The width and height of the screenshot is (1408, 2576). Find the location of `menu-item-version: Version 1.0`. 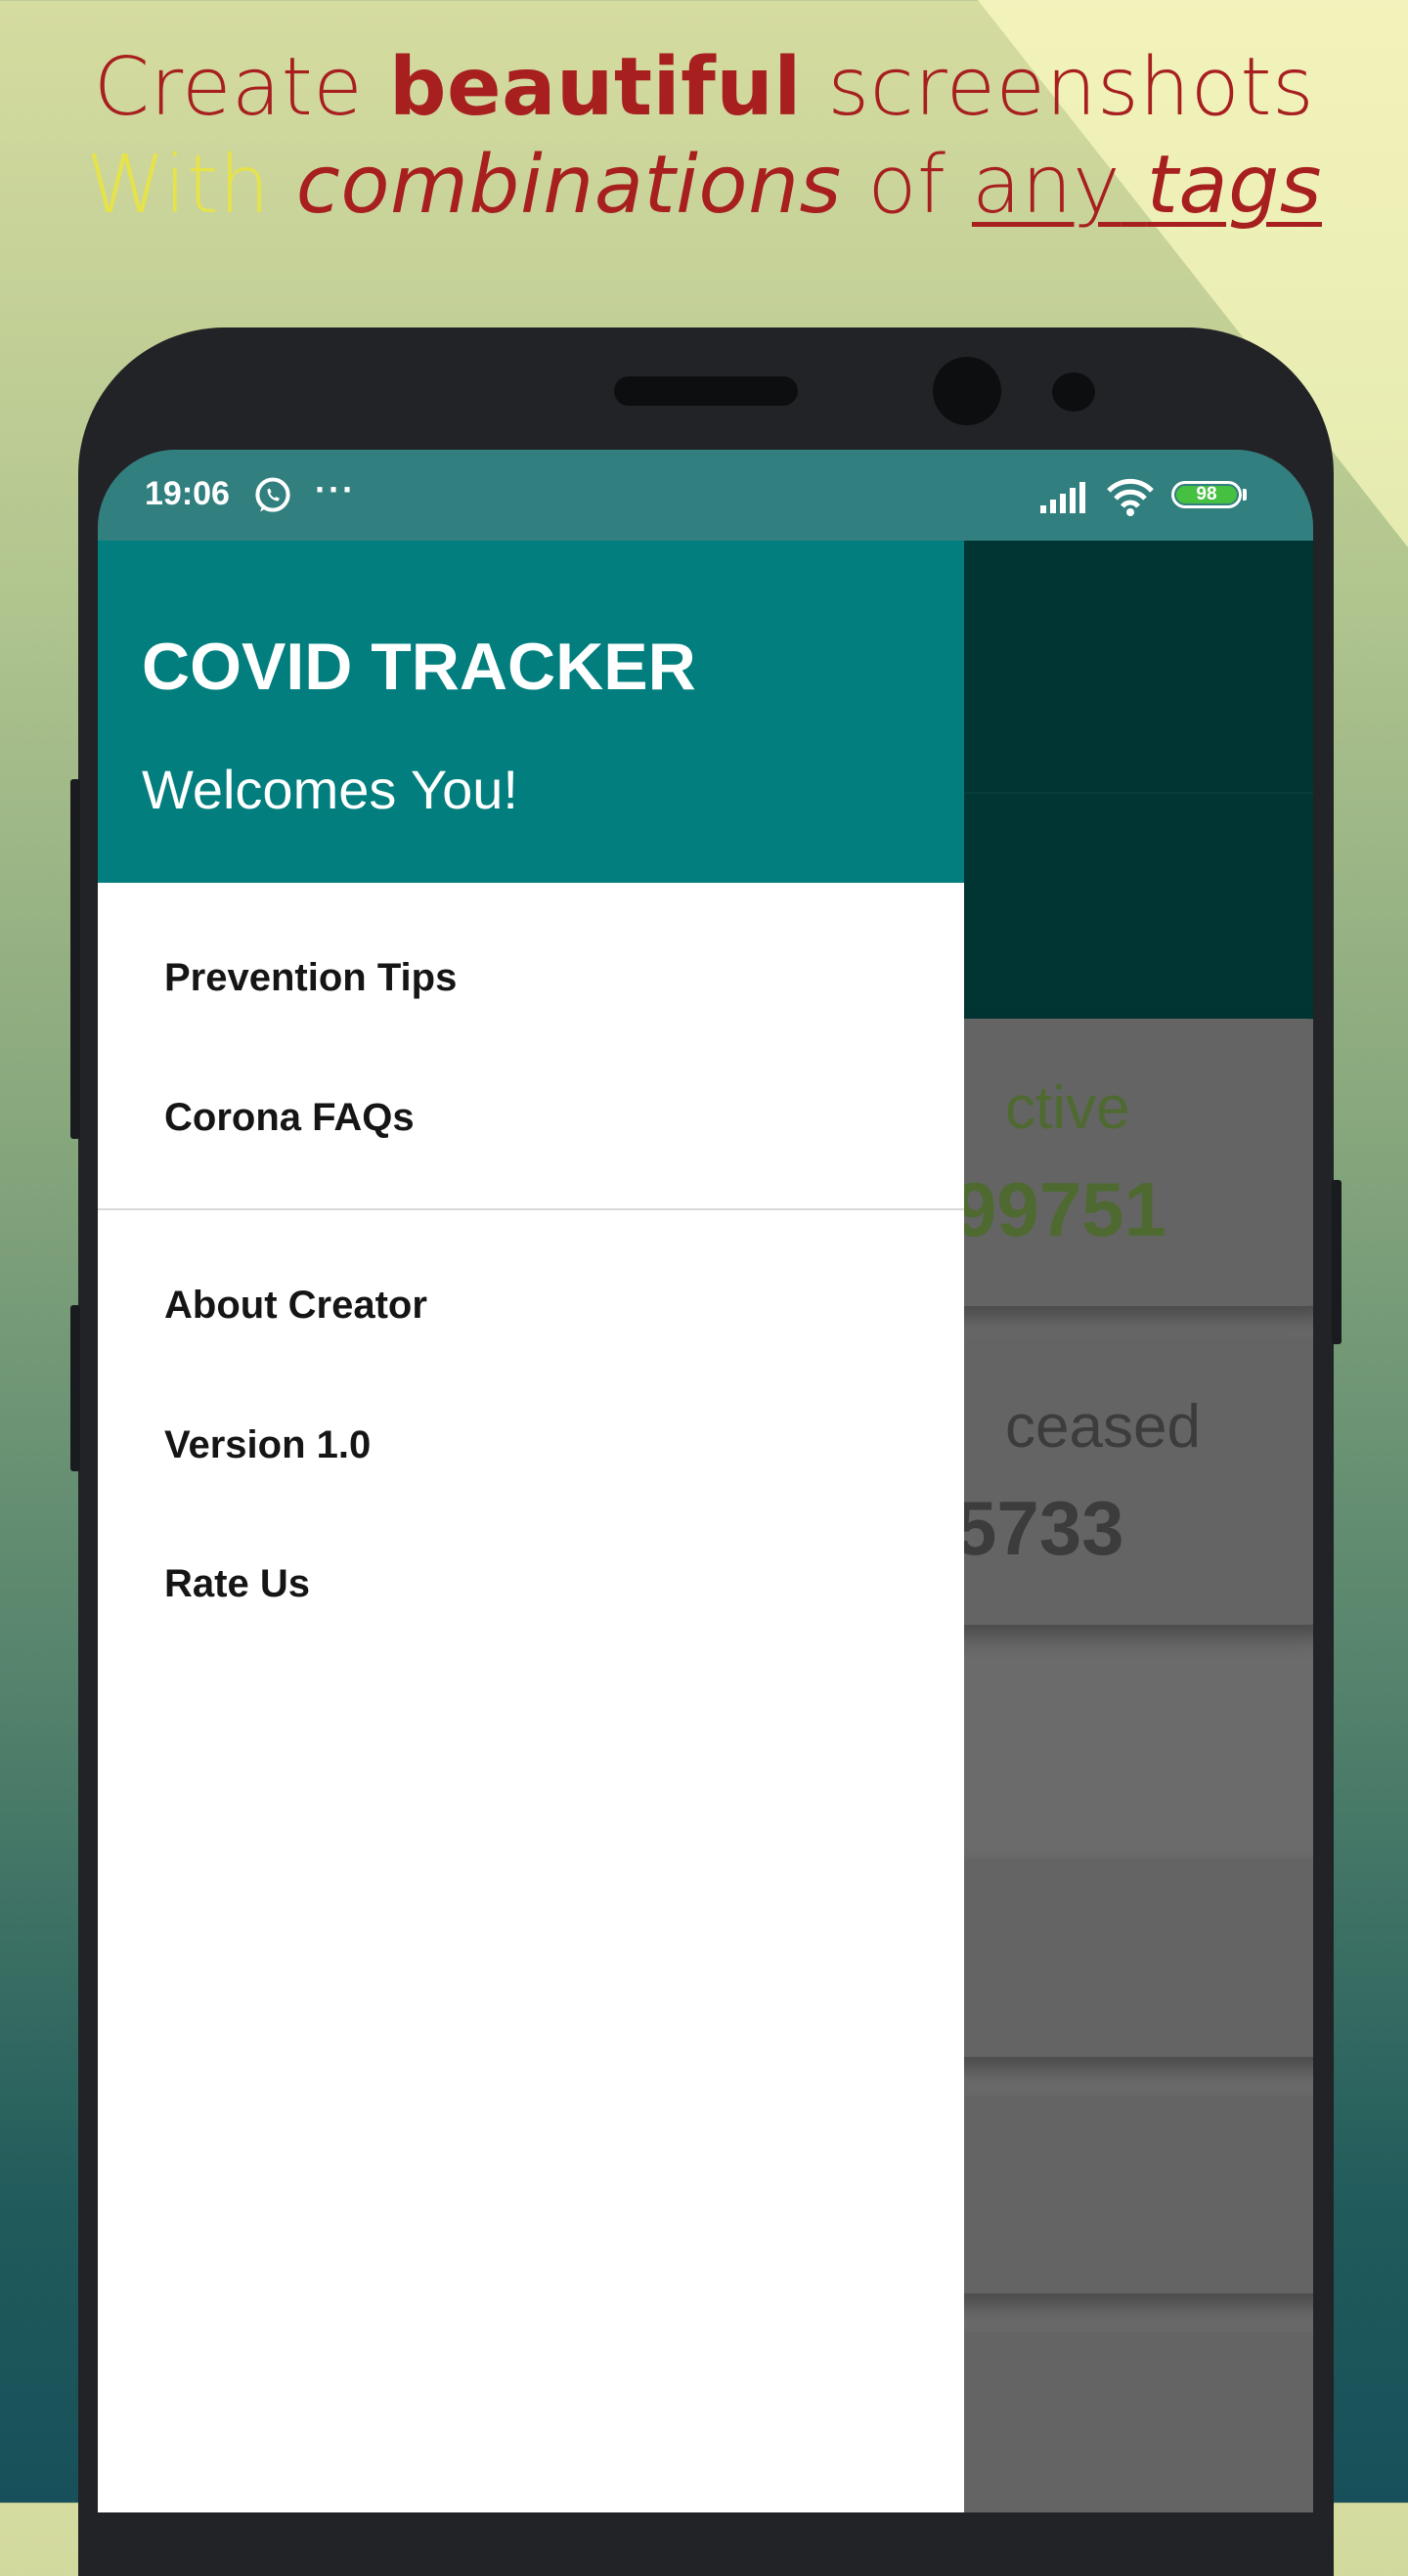

menu-item-version: Version 1.0 is located at coordinates (531, 1445).